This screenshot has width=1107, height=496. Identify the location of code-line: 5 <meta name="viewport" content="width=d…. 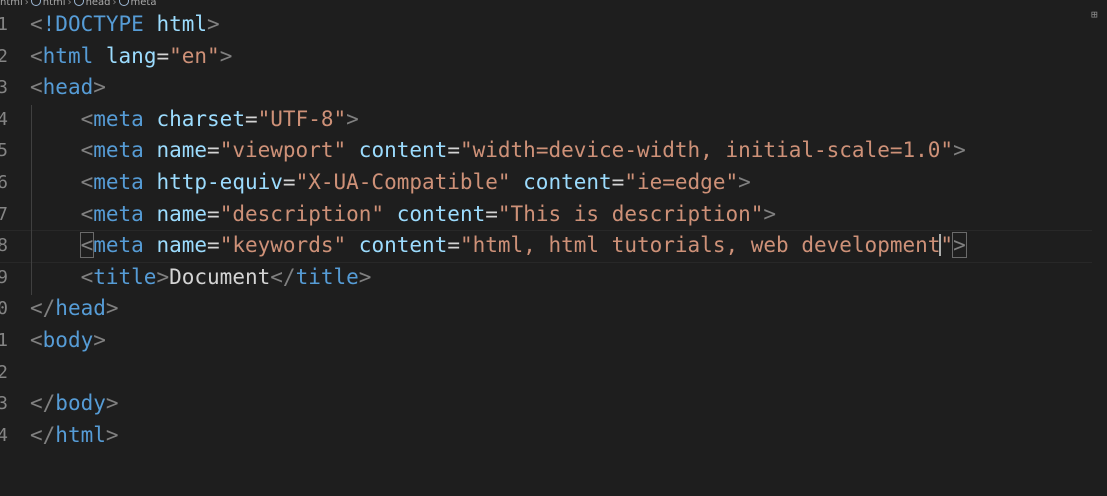
(553, 151).